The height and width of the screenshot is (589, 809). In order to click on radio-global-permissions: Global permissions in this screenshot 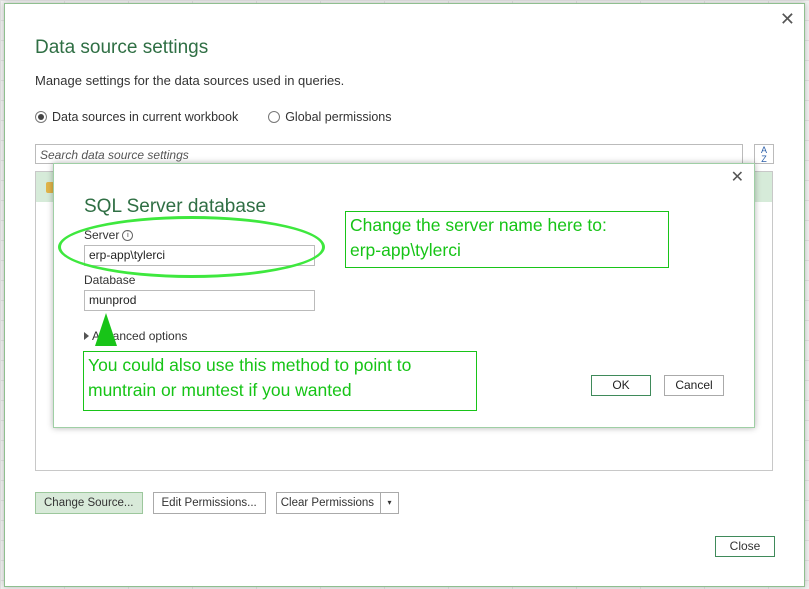, I will do `click(330, 117)`.